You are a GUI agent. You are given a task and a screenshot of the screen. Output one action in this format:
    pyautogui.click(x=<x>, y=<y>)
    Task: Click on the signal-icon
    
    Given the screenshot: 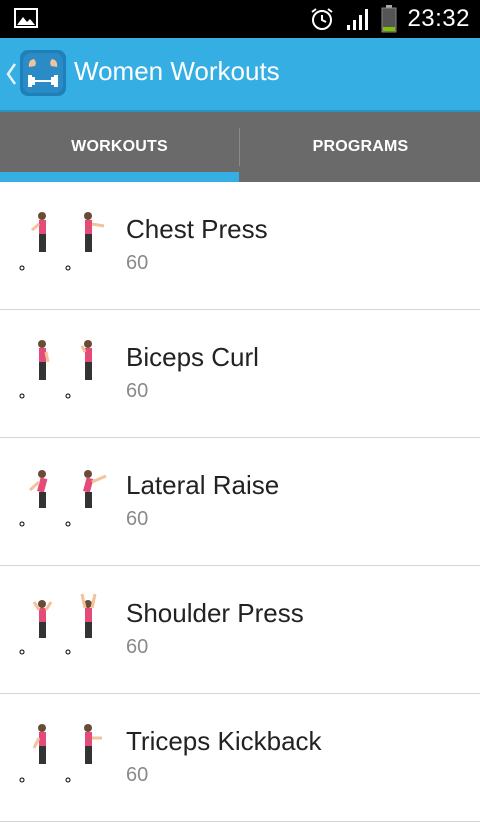 What is the action you would take?
    pyautogui.click(x=358, y=19)
    